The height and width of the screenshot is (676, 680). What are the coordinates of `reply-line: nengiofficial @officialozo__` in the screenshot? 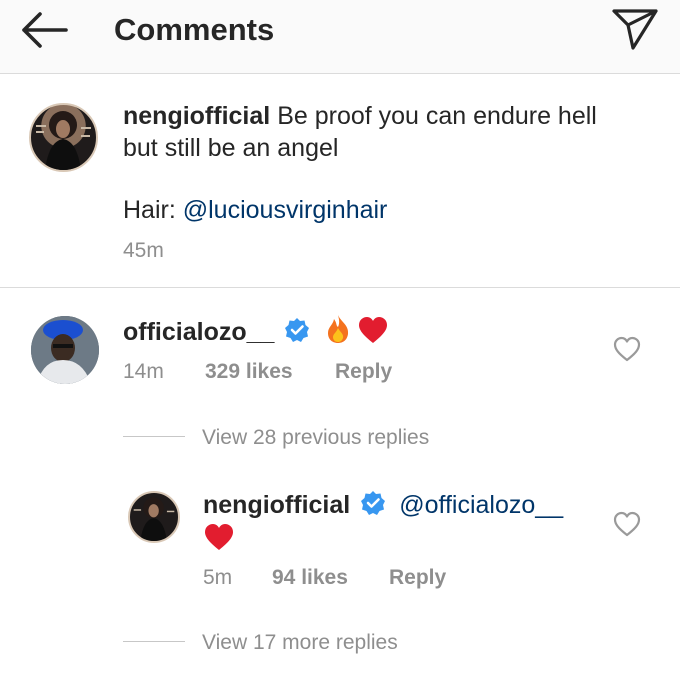 It's located at (383, 505).